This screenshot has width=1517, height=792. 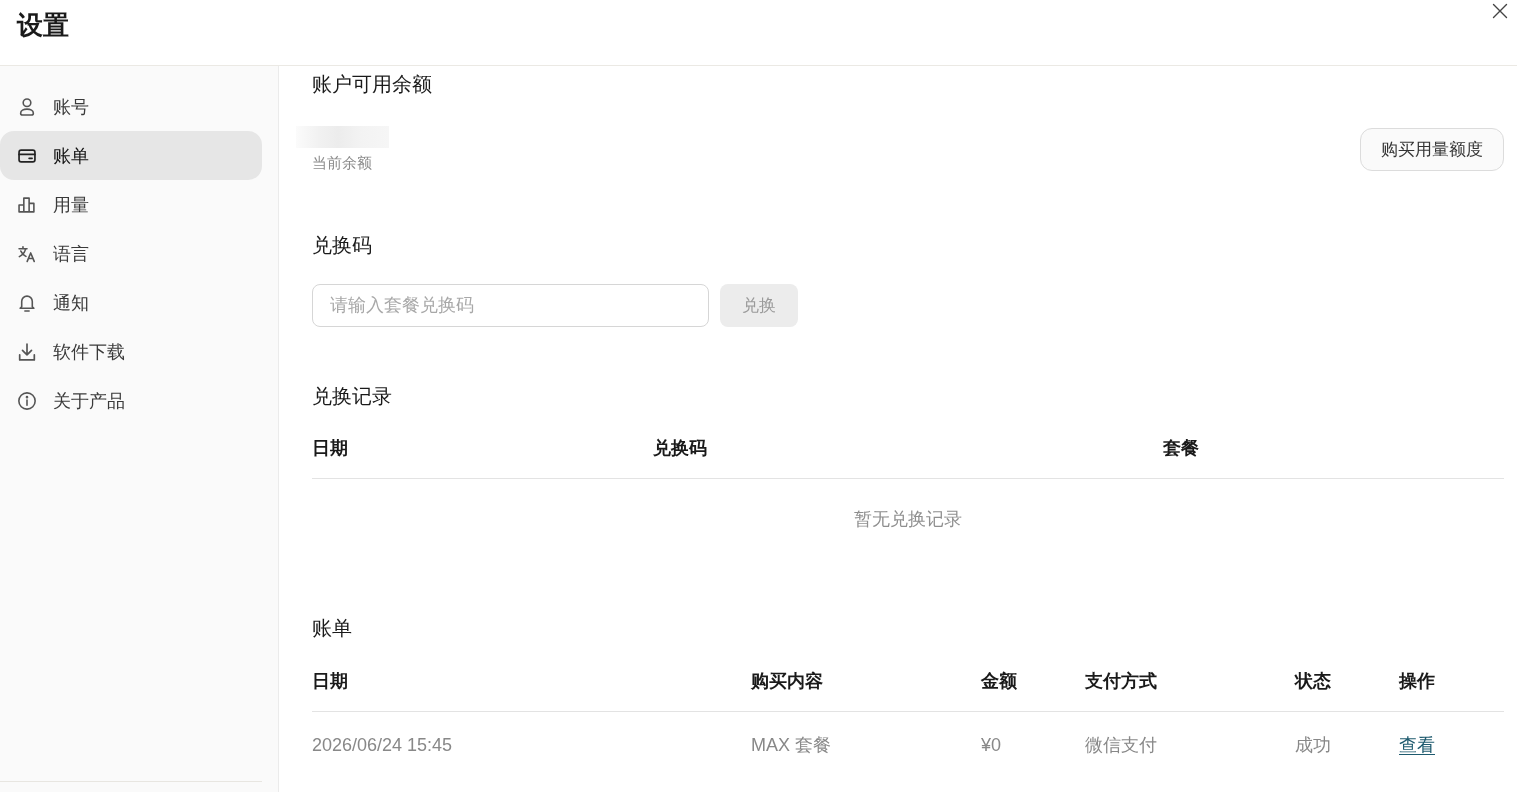 I want to click on column-header: 金额, so click(x=999, y=681).